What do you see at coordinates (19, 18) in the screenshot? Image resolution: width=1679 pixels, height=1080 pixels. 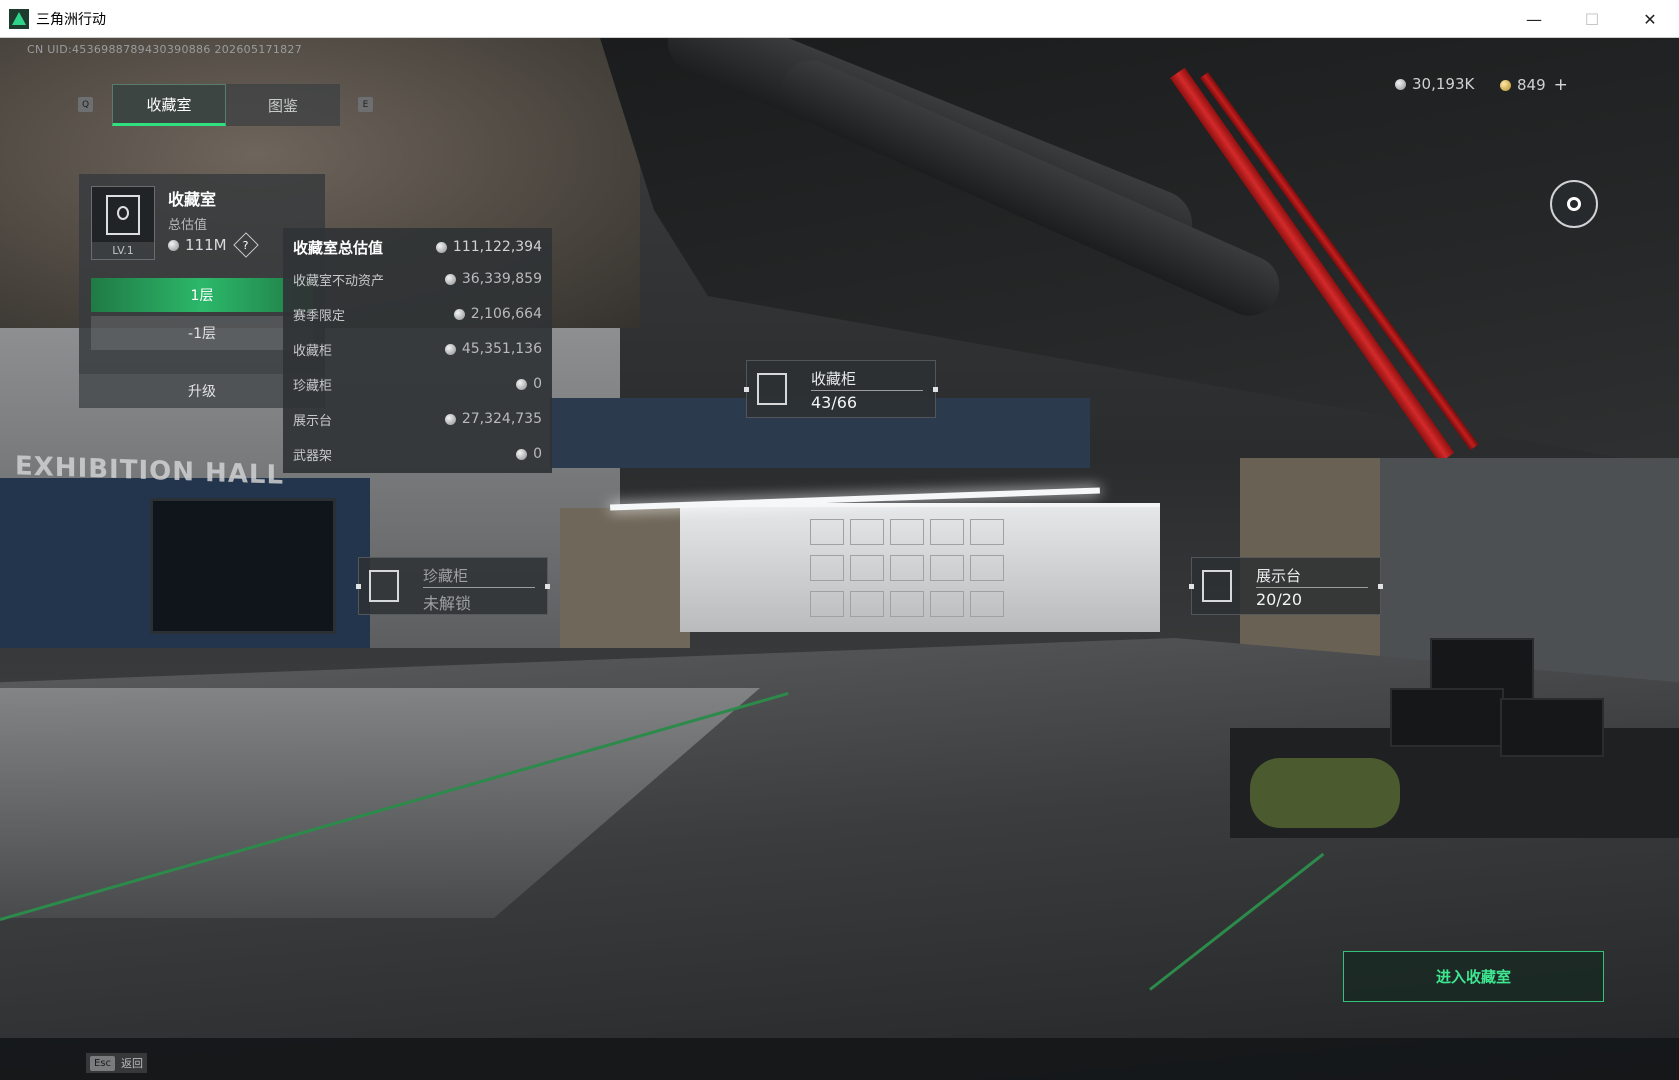 I see `app-logo-icon` at bounding box center [19, 18].